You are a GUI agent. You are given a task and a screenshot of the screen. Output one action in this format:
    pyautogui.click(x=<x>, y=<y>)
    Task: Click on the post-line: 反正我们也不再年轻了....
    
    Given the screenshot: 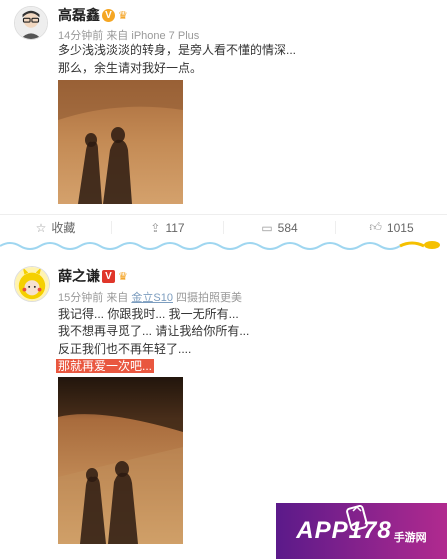 What is the action you would take?
    pyautogui.click(x=125, y=349)
    